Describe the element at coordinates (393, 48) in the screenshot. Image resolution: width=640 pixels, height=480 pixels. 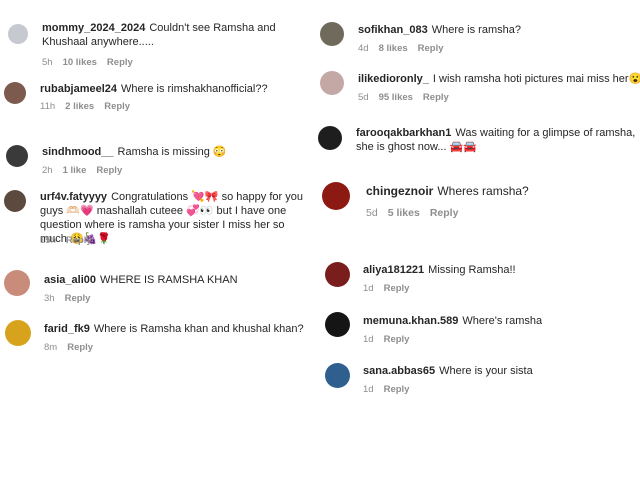
I see `likes-count: 8 likes` at that location.